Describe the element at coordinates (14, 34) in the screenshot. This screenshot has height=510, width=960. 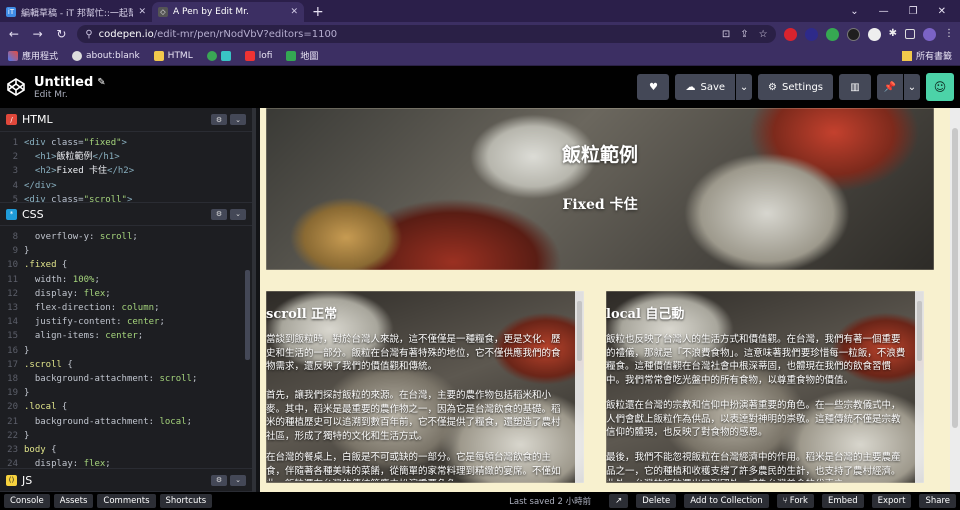
I see `back-icon: ←` at that location.